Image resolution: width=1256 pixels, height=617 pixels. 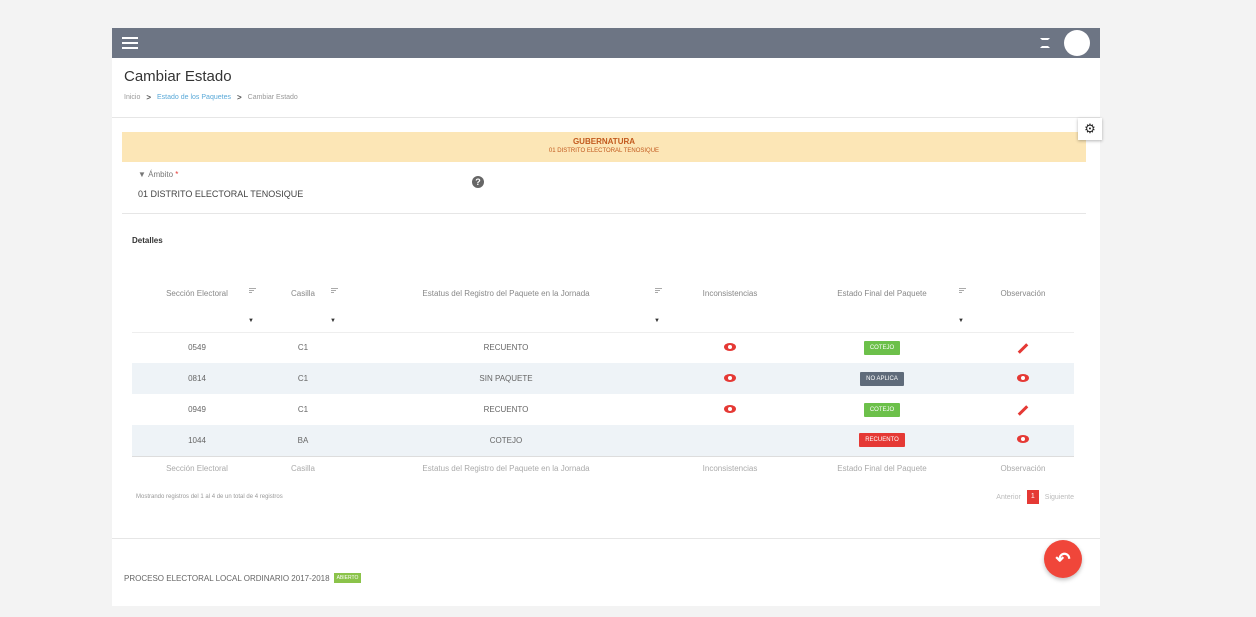 What do you see at coordinates (506, 378) in the screenshot?
I see `estatus-cell: SIN PAQUETE` at bounding box center [506, 378].